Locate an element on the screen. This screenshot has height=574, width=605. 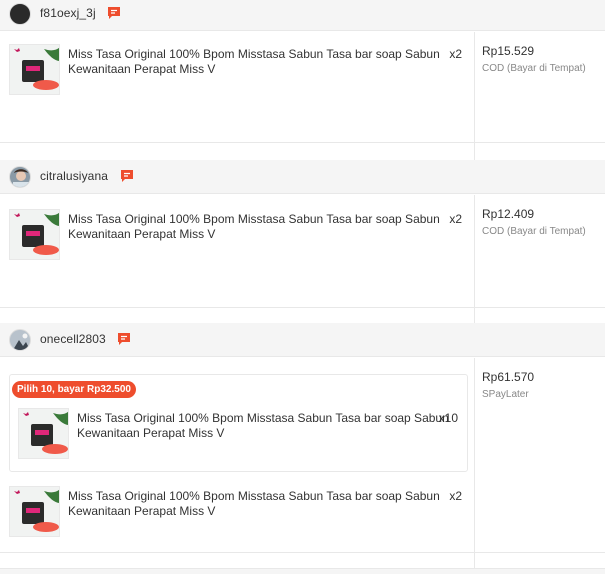
buyer-username: f81oexj_3j is located at coordinates (68, 13).